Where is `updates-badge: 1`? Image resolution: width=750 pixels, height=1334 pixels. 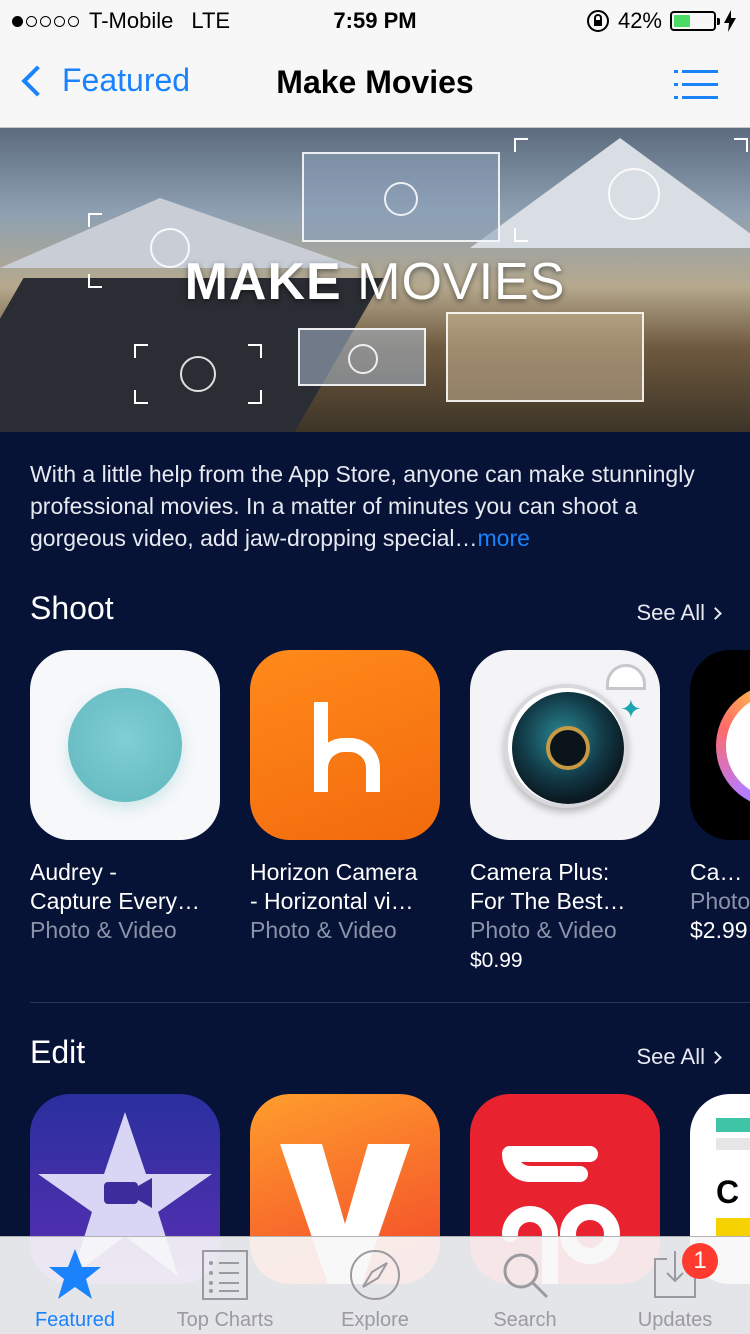
updates-badge: 1 is located at coordinates (700, 1261).